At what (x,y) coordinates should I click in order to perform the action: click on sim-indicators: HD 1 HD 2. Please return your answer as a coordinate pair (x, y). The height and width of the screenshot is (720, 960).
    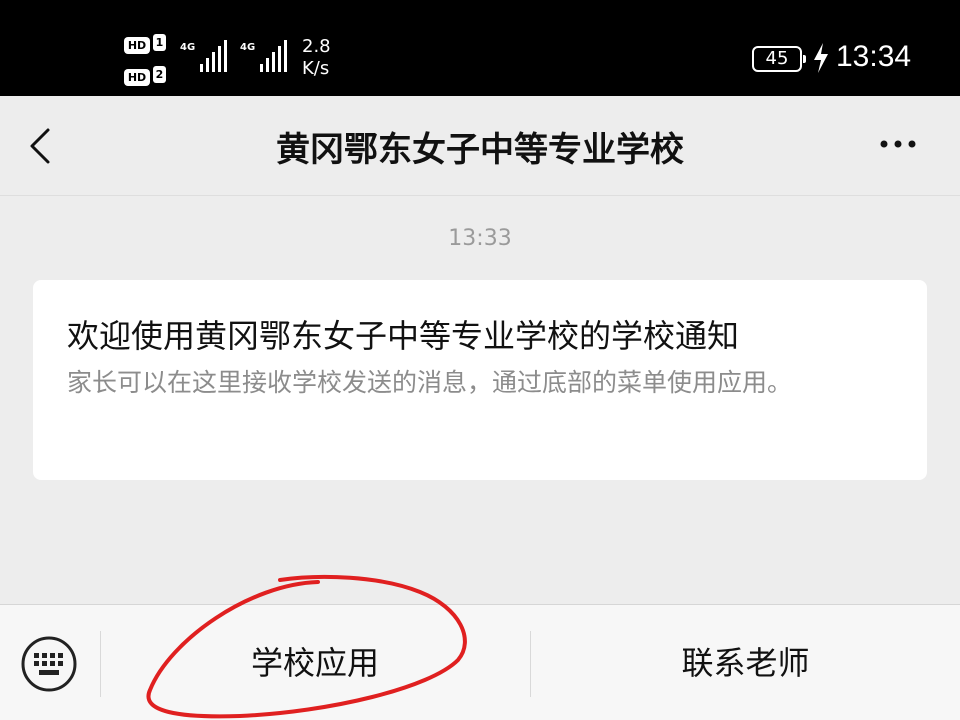
    Looking at the image, I should click on (145, 63).